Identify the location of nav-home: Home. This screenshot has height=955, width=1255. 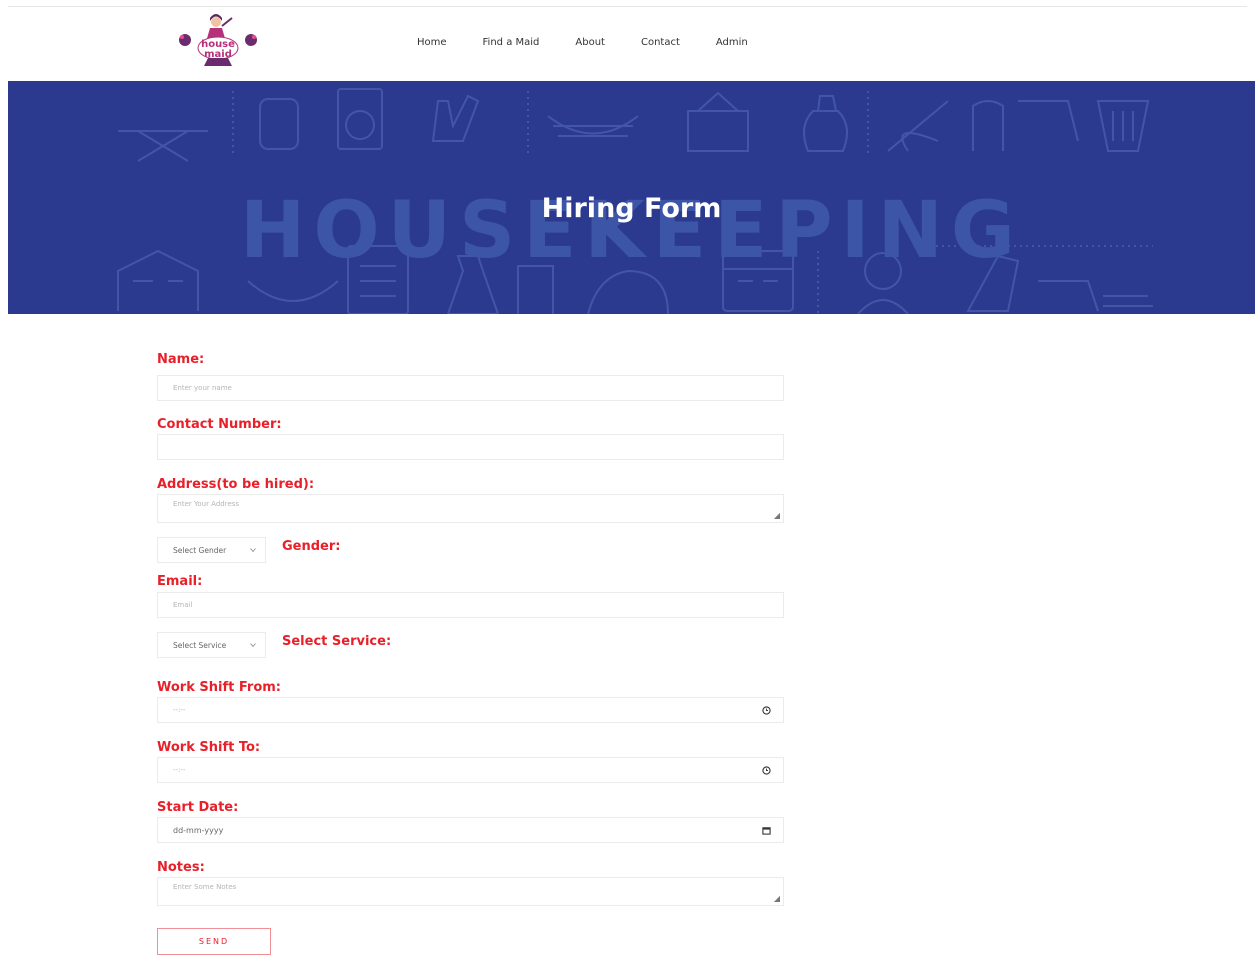
(432, 42).